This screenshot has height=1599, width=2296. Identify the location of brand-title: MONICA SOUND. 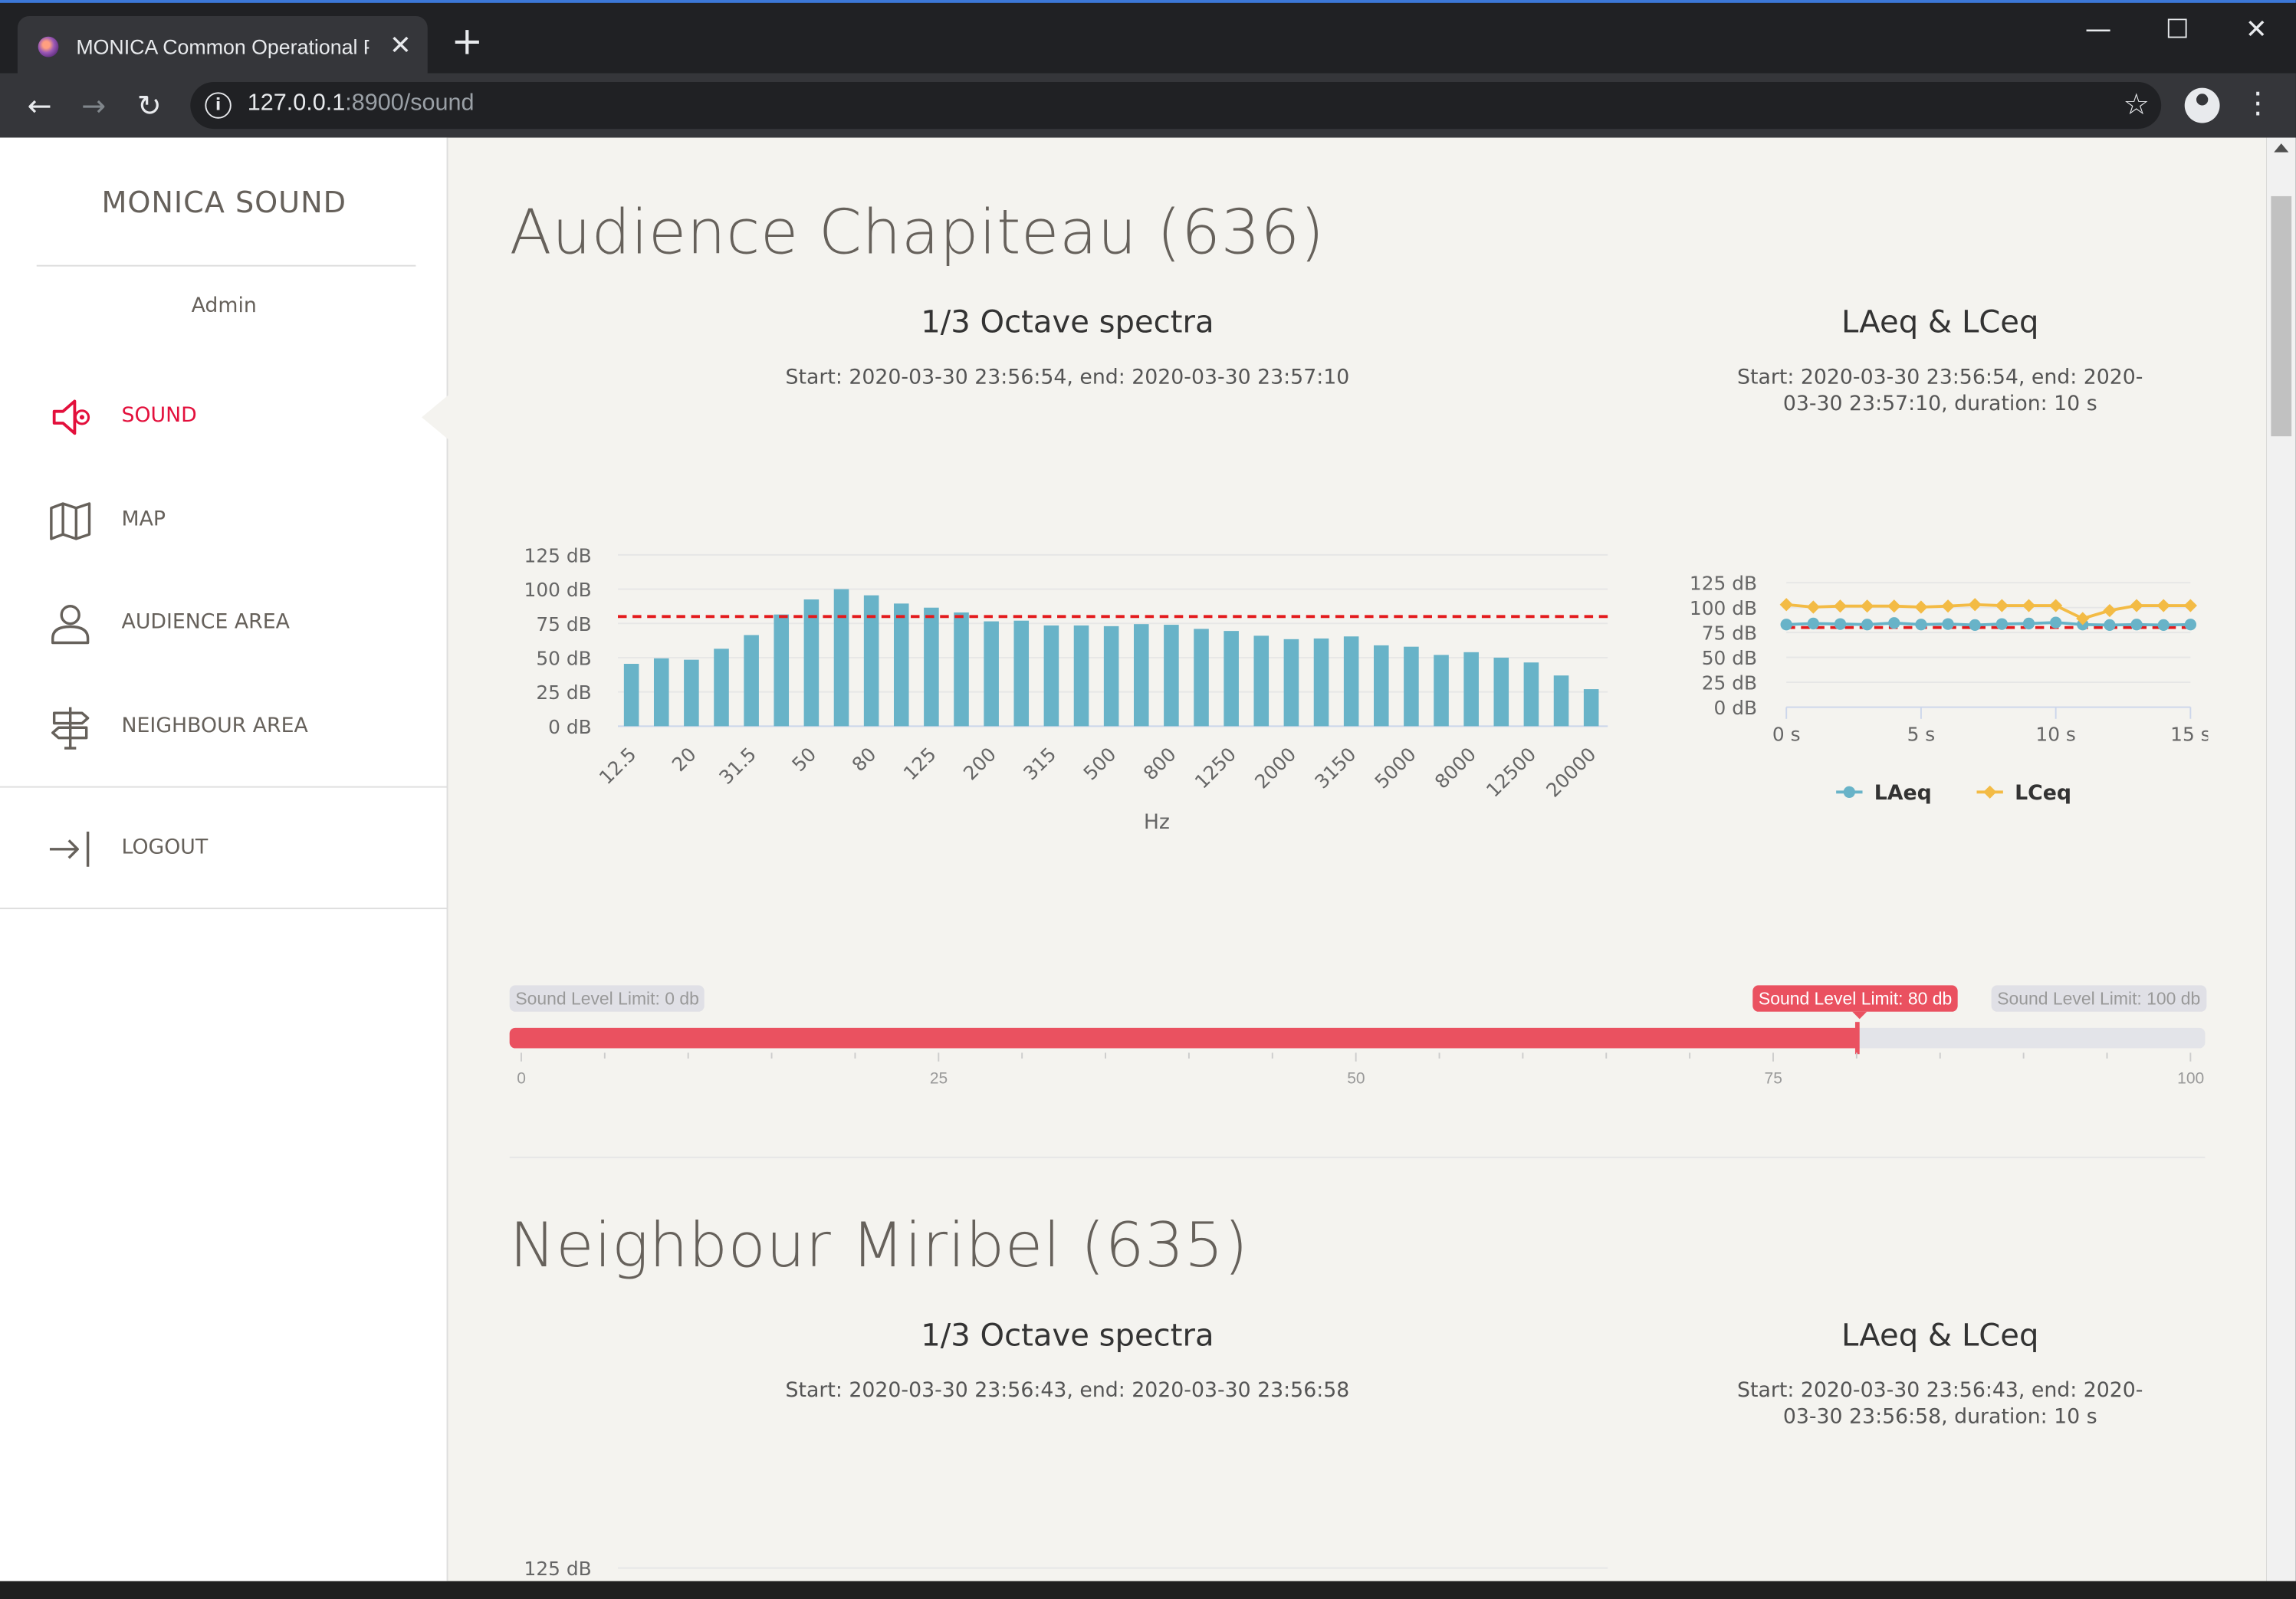
(224, 203).